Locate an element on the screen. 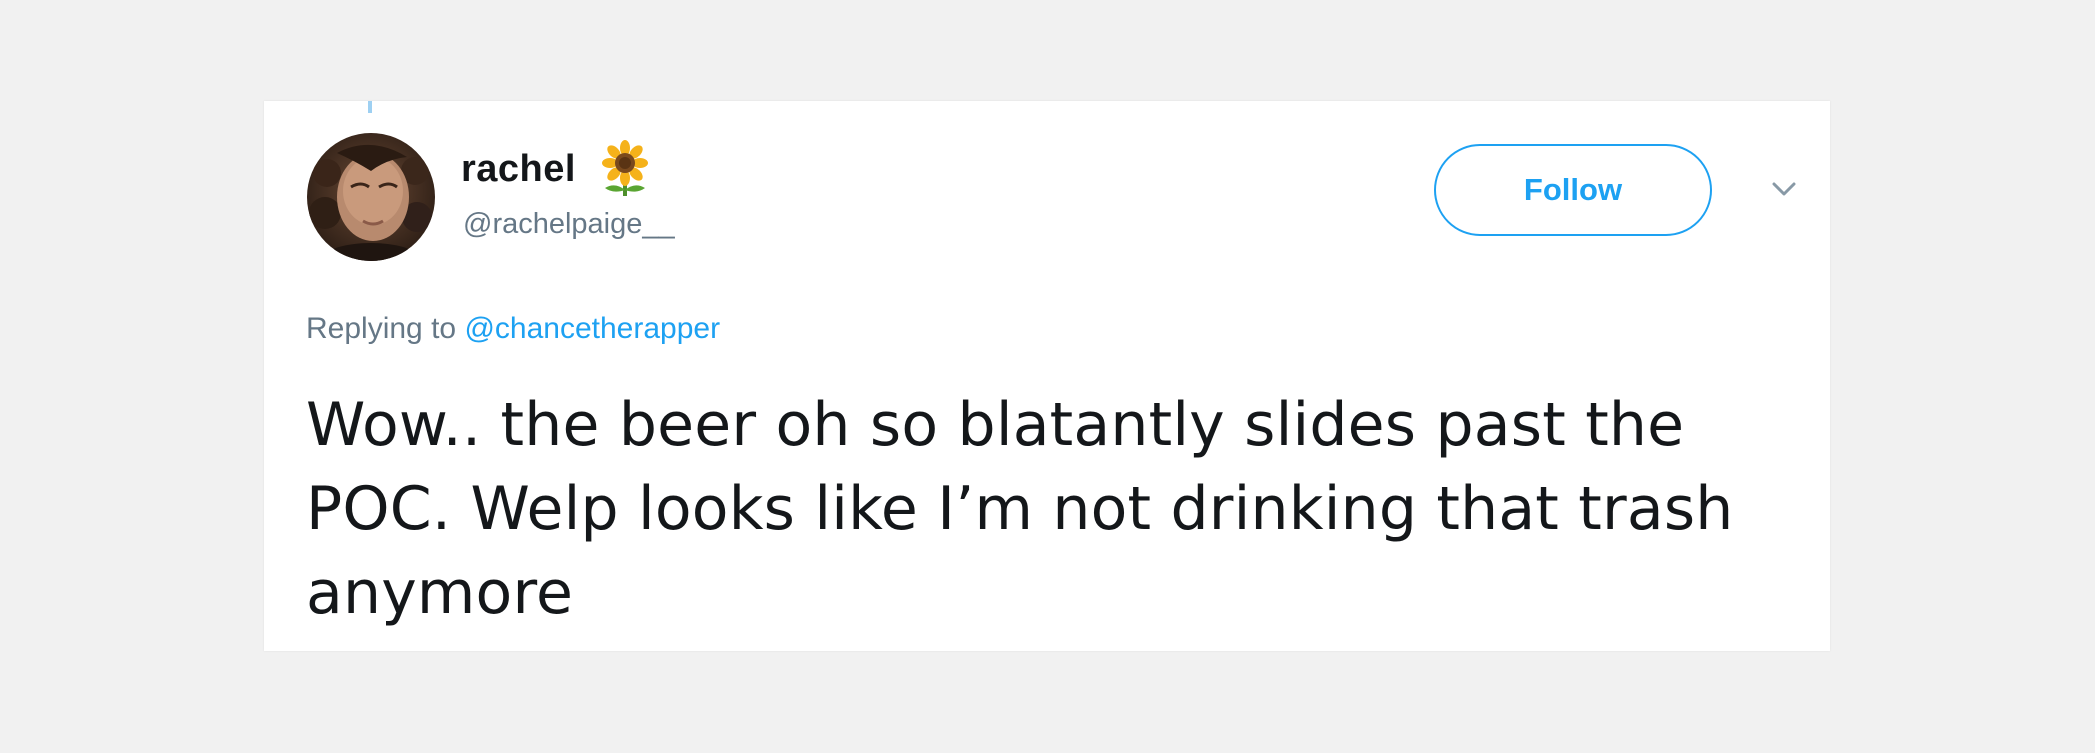 The width and height of the screenshot is (2095, 753). sunflower-icon is located at coordinates (625, 169).